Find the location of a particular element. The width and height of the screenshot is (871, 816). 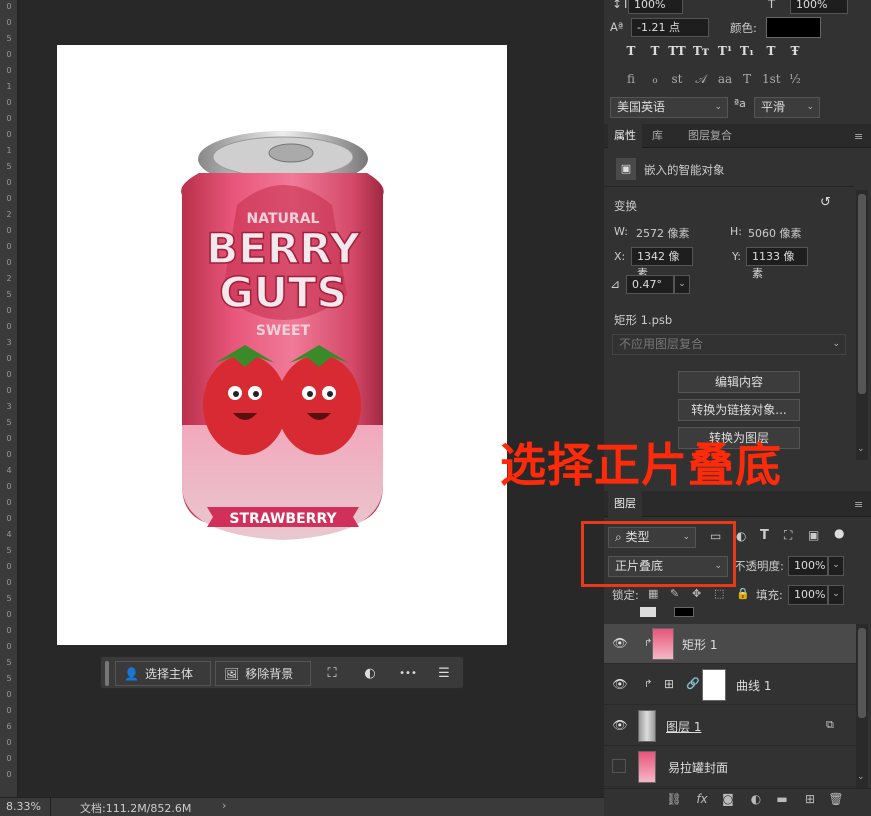

properties-scrollbar: ⌄ is located at coordinates (862, 325).